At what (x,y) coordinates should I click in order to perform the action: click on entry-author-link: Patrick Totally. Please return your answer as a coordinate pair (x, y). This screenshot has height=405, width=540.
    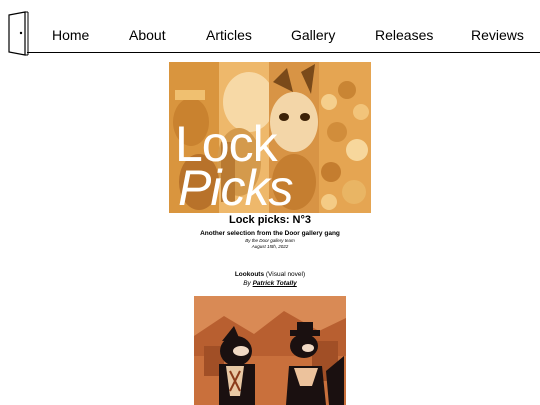
    Looking at the image, I should click on (275, 283).